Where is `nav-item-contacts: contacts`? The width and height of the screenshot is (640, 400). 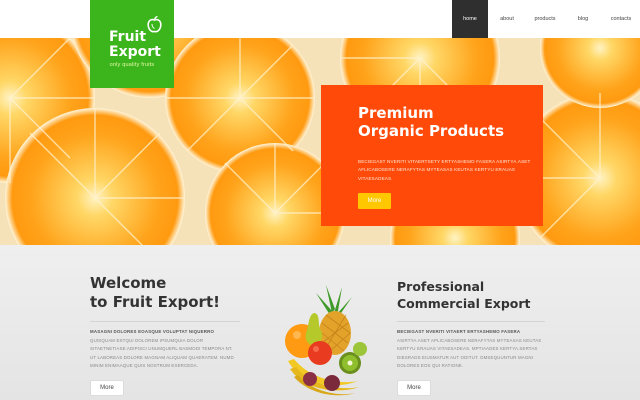
nav-item-contacts: contacts is located at coordinates (621, 19).